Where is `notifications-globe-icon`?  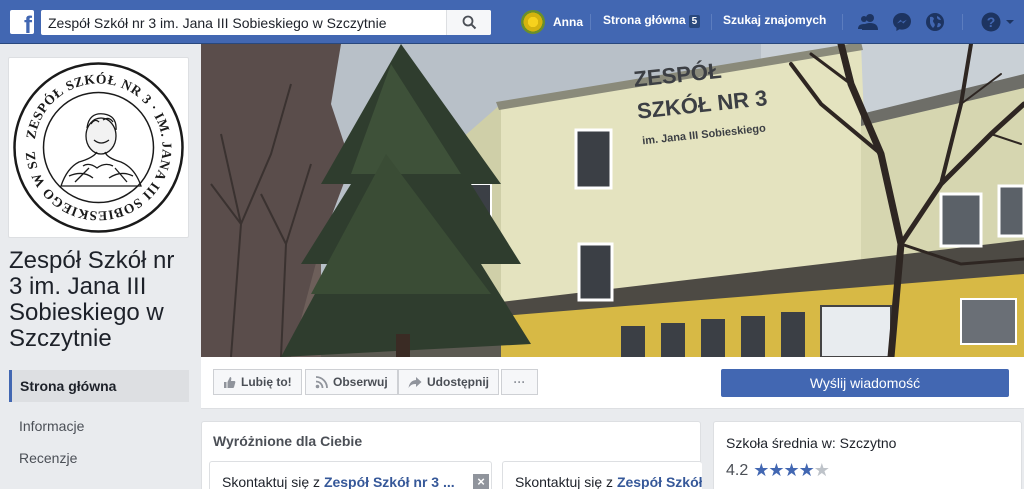
notifications-globe-icon is located at coordinates (935, 22).